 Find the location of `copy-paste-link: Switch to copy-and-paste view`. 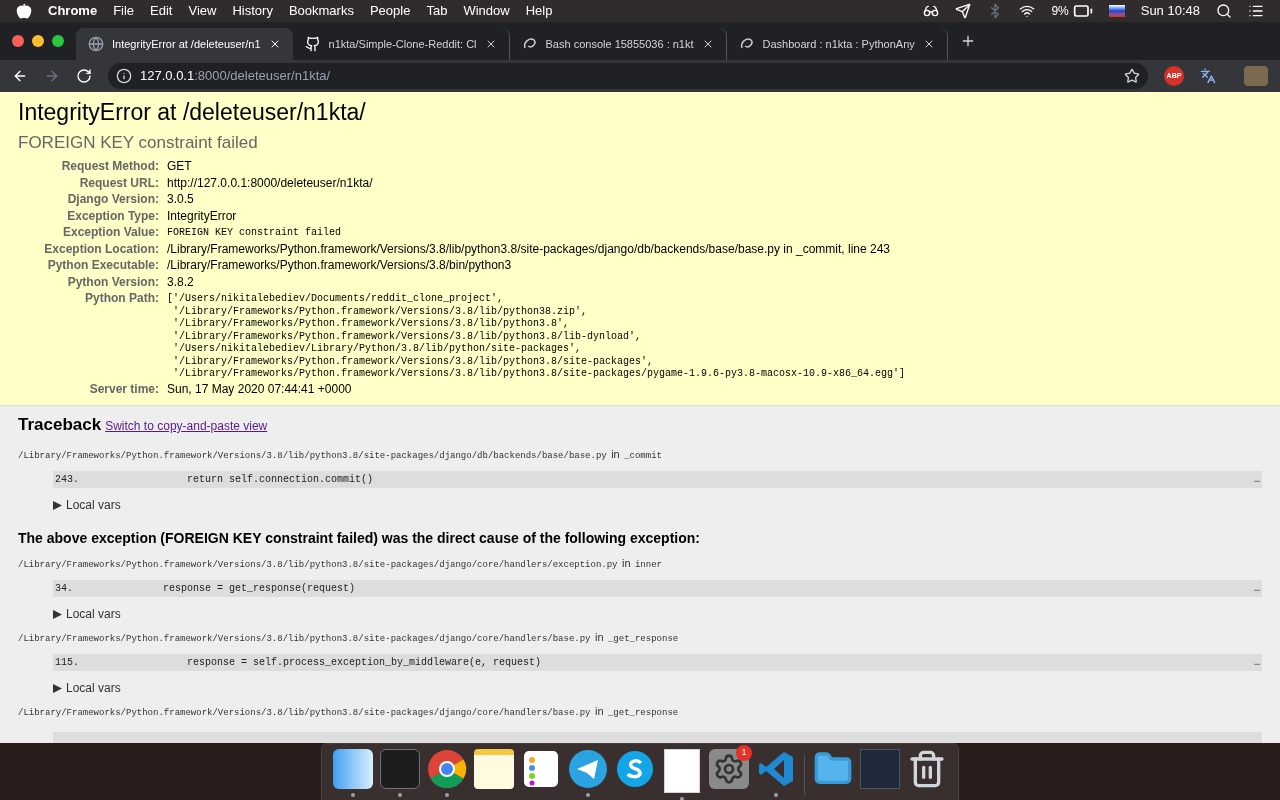

copy-paste-link: Switch to copy-and-paste view is located at coordinates (186, 426).